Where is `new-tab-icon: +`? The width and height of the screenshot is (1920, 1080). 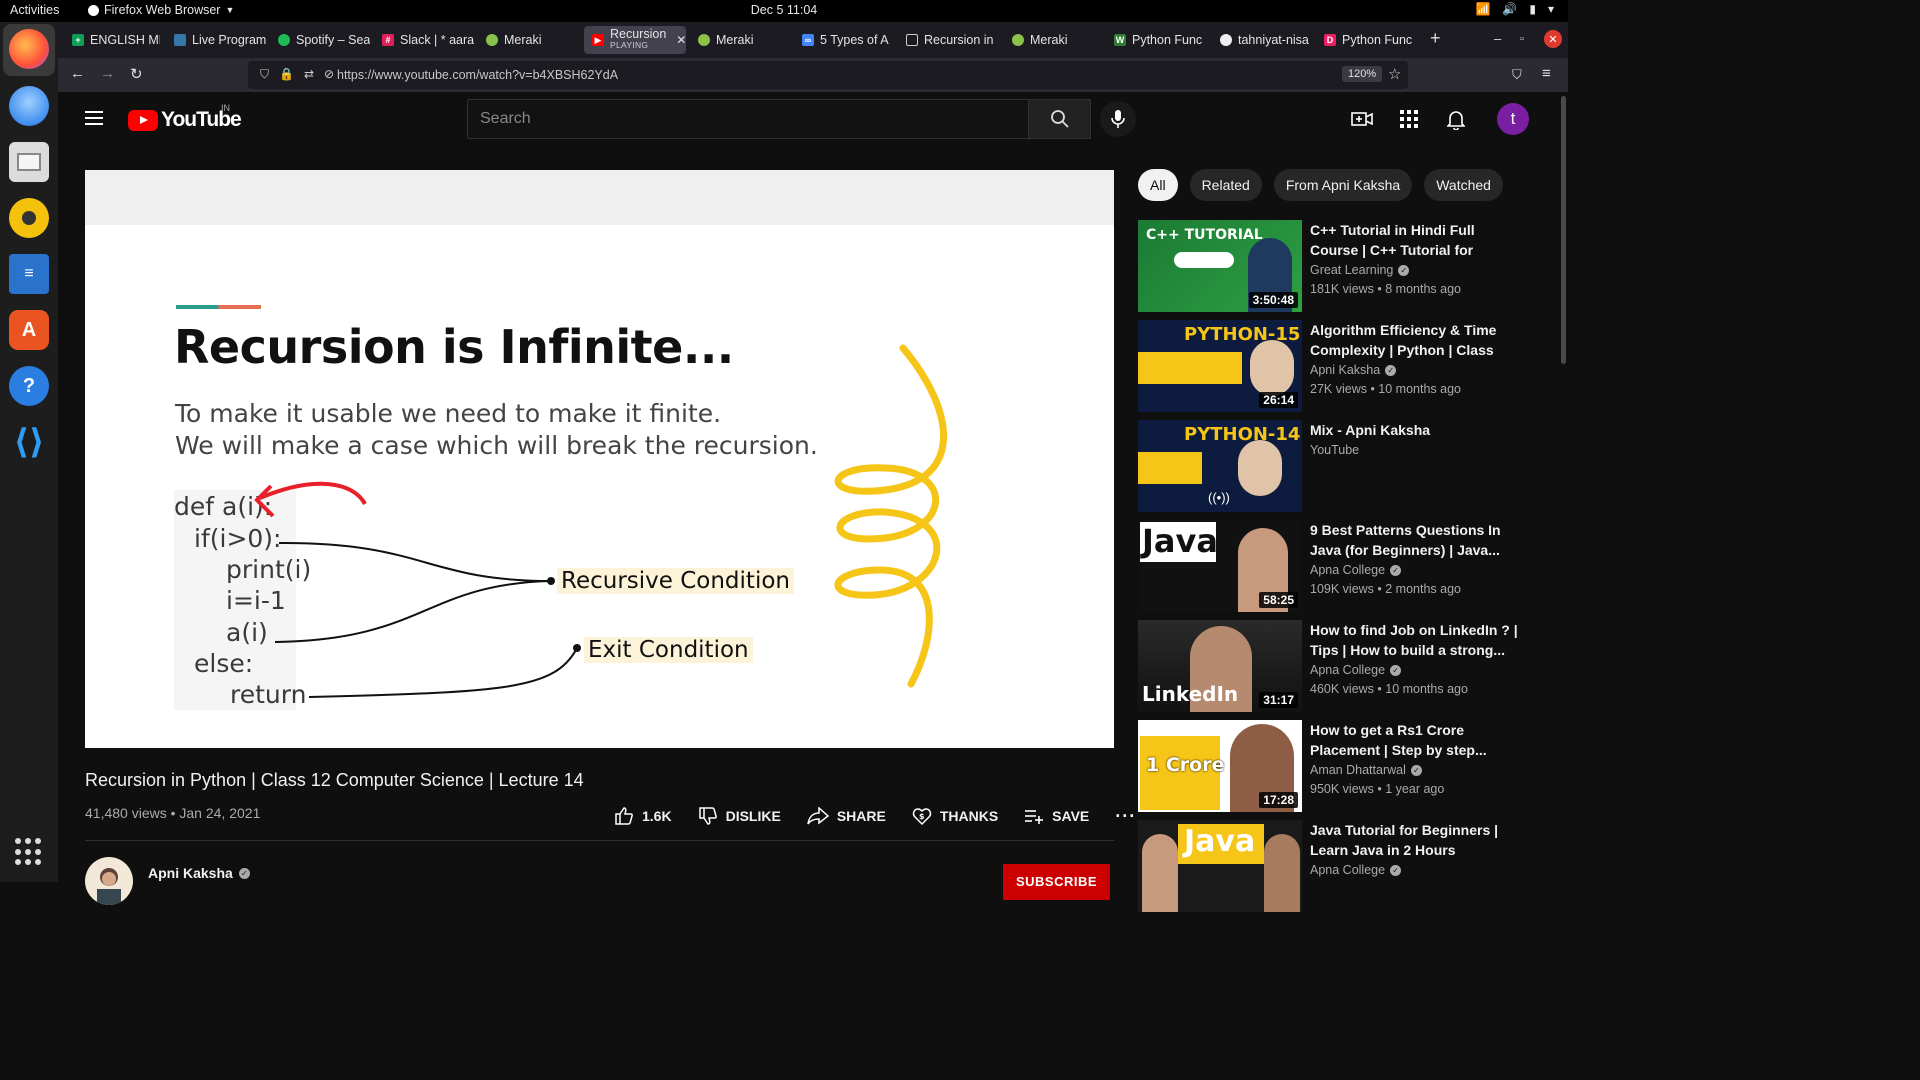 new-tab-icon: + is located at coordinates (1435, 38).